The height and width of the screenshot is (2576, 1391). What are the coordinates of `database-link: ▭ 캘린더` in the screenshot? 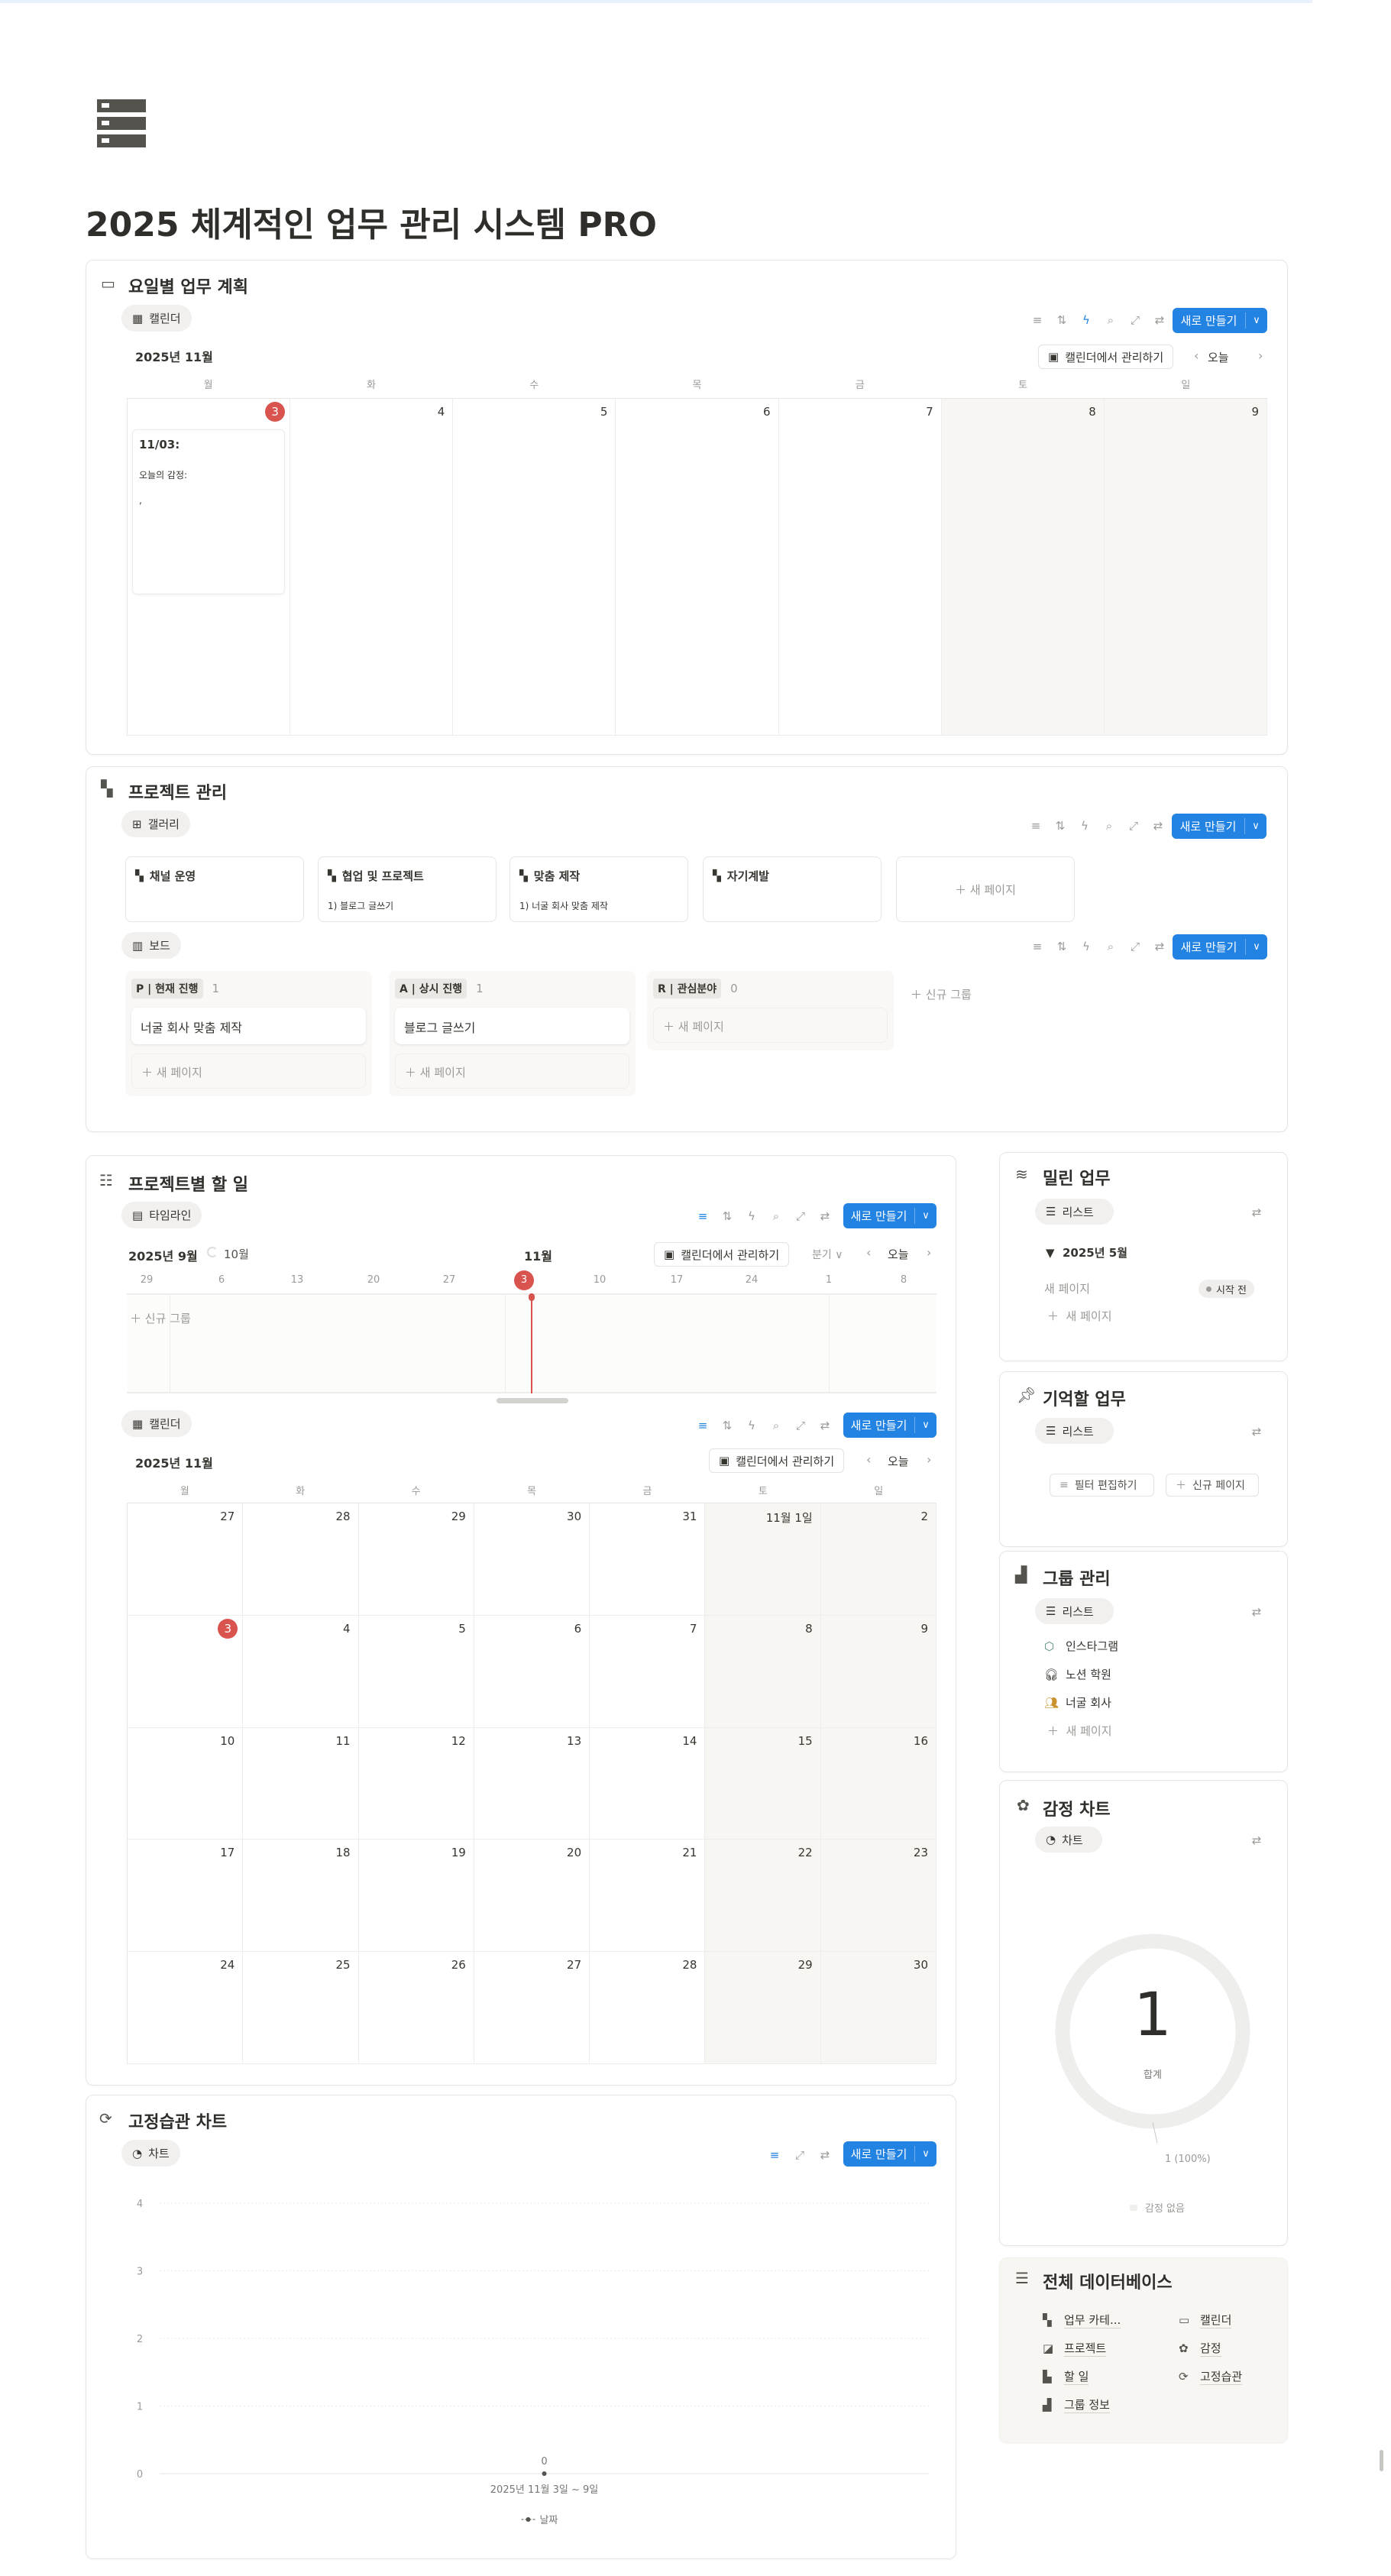 It's located at (1205, 2320).